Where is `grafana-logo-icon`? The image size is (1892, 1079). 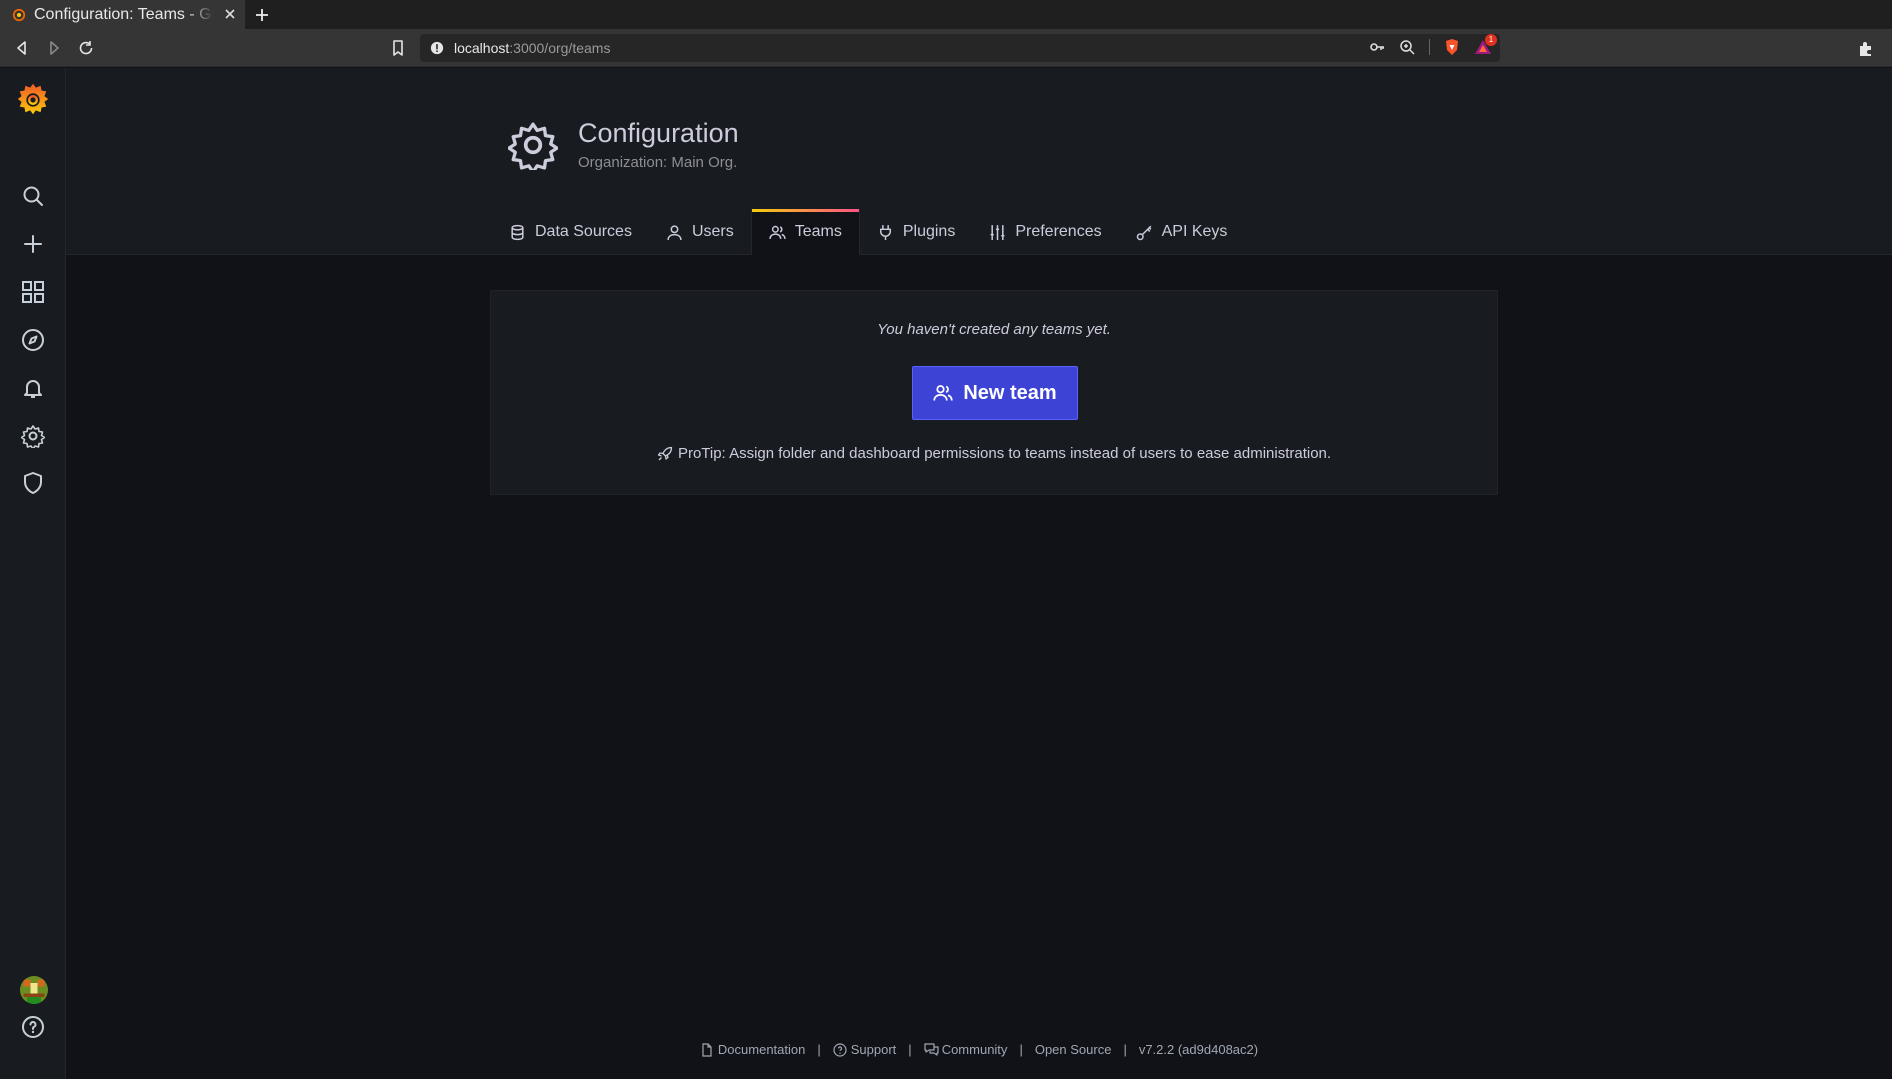 grafana-logo-icon is located at coordinates (33, 99).